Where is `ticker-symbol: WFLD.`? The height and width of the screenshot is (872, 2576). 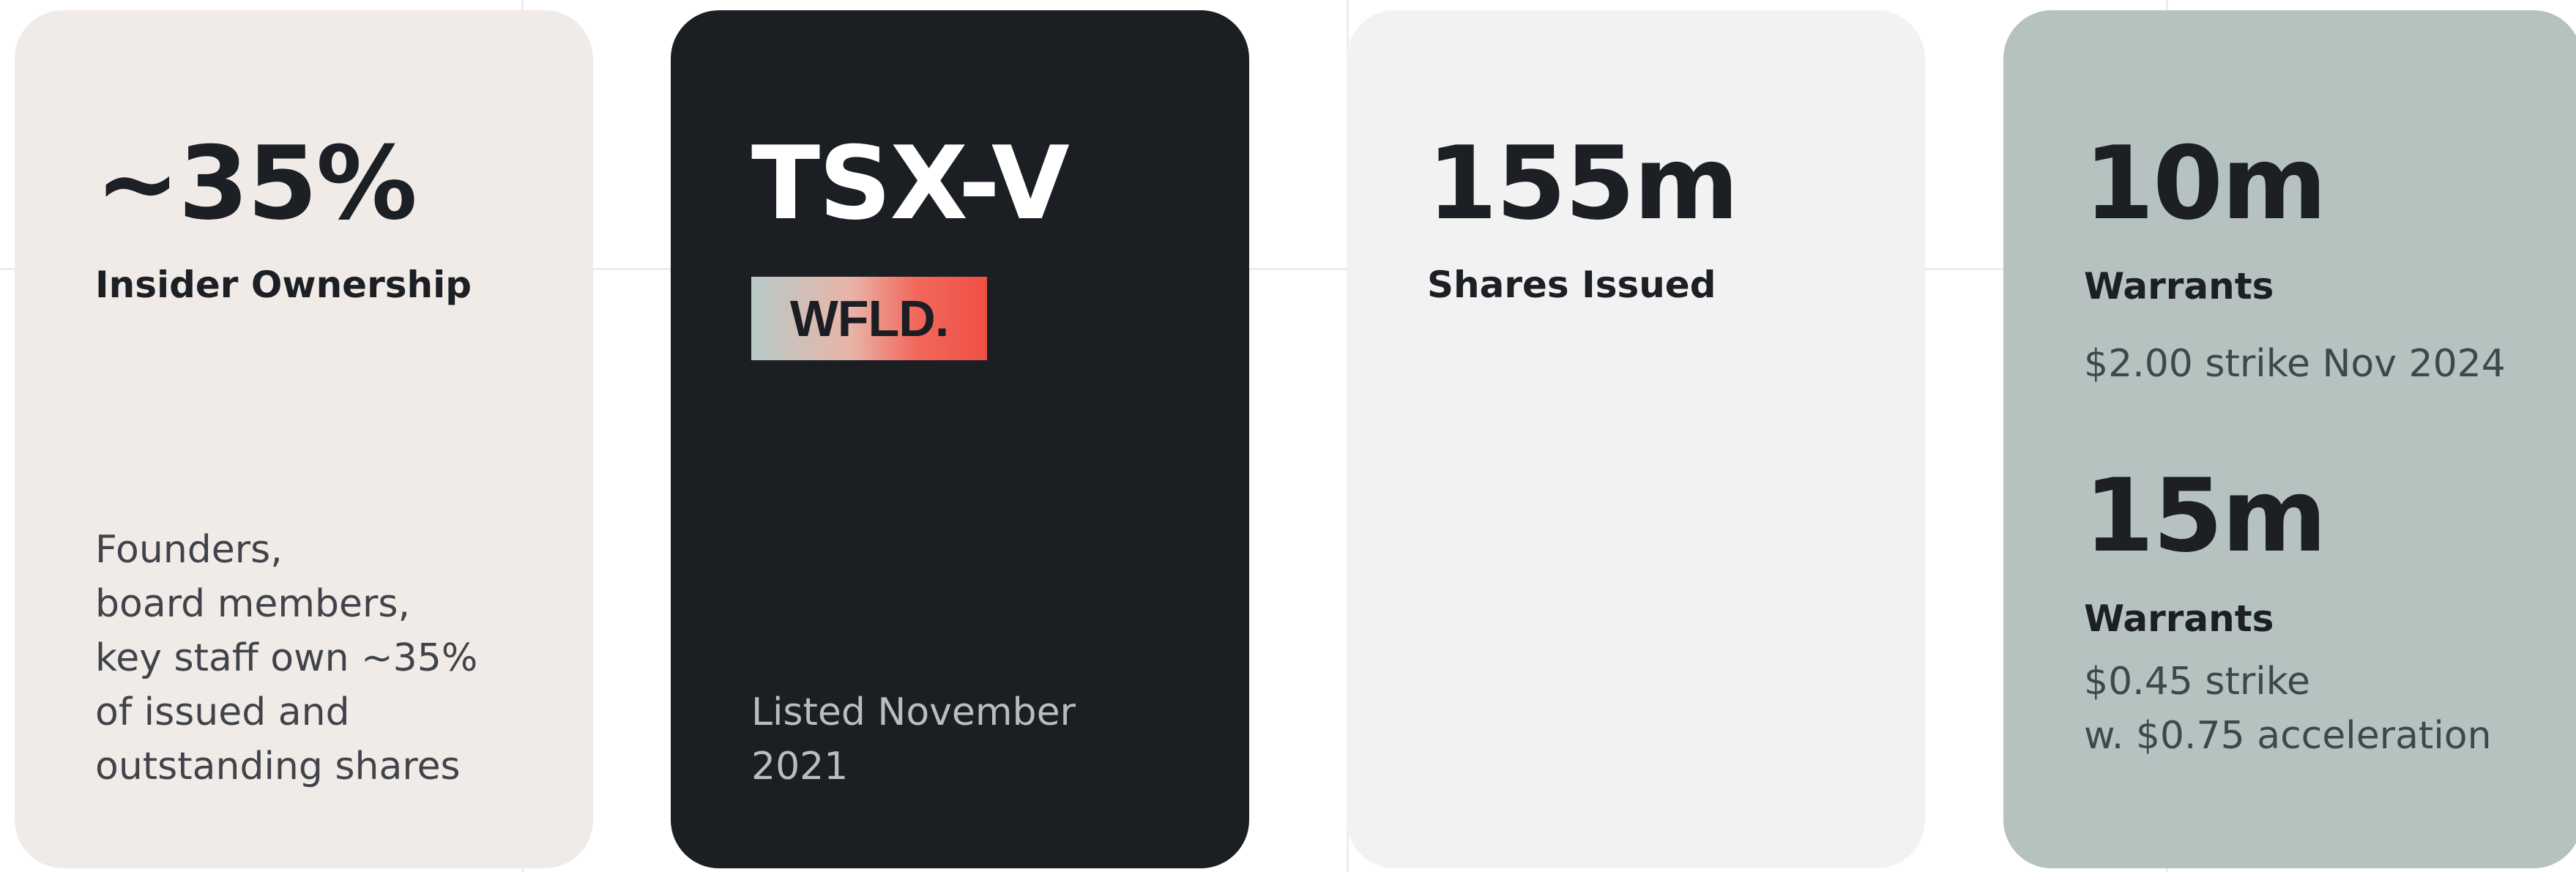 ticker-symbol: WFLD. is located at coordinates (869, 318).